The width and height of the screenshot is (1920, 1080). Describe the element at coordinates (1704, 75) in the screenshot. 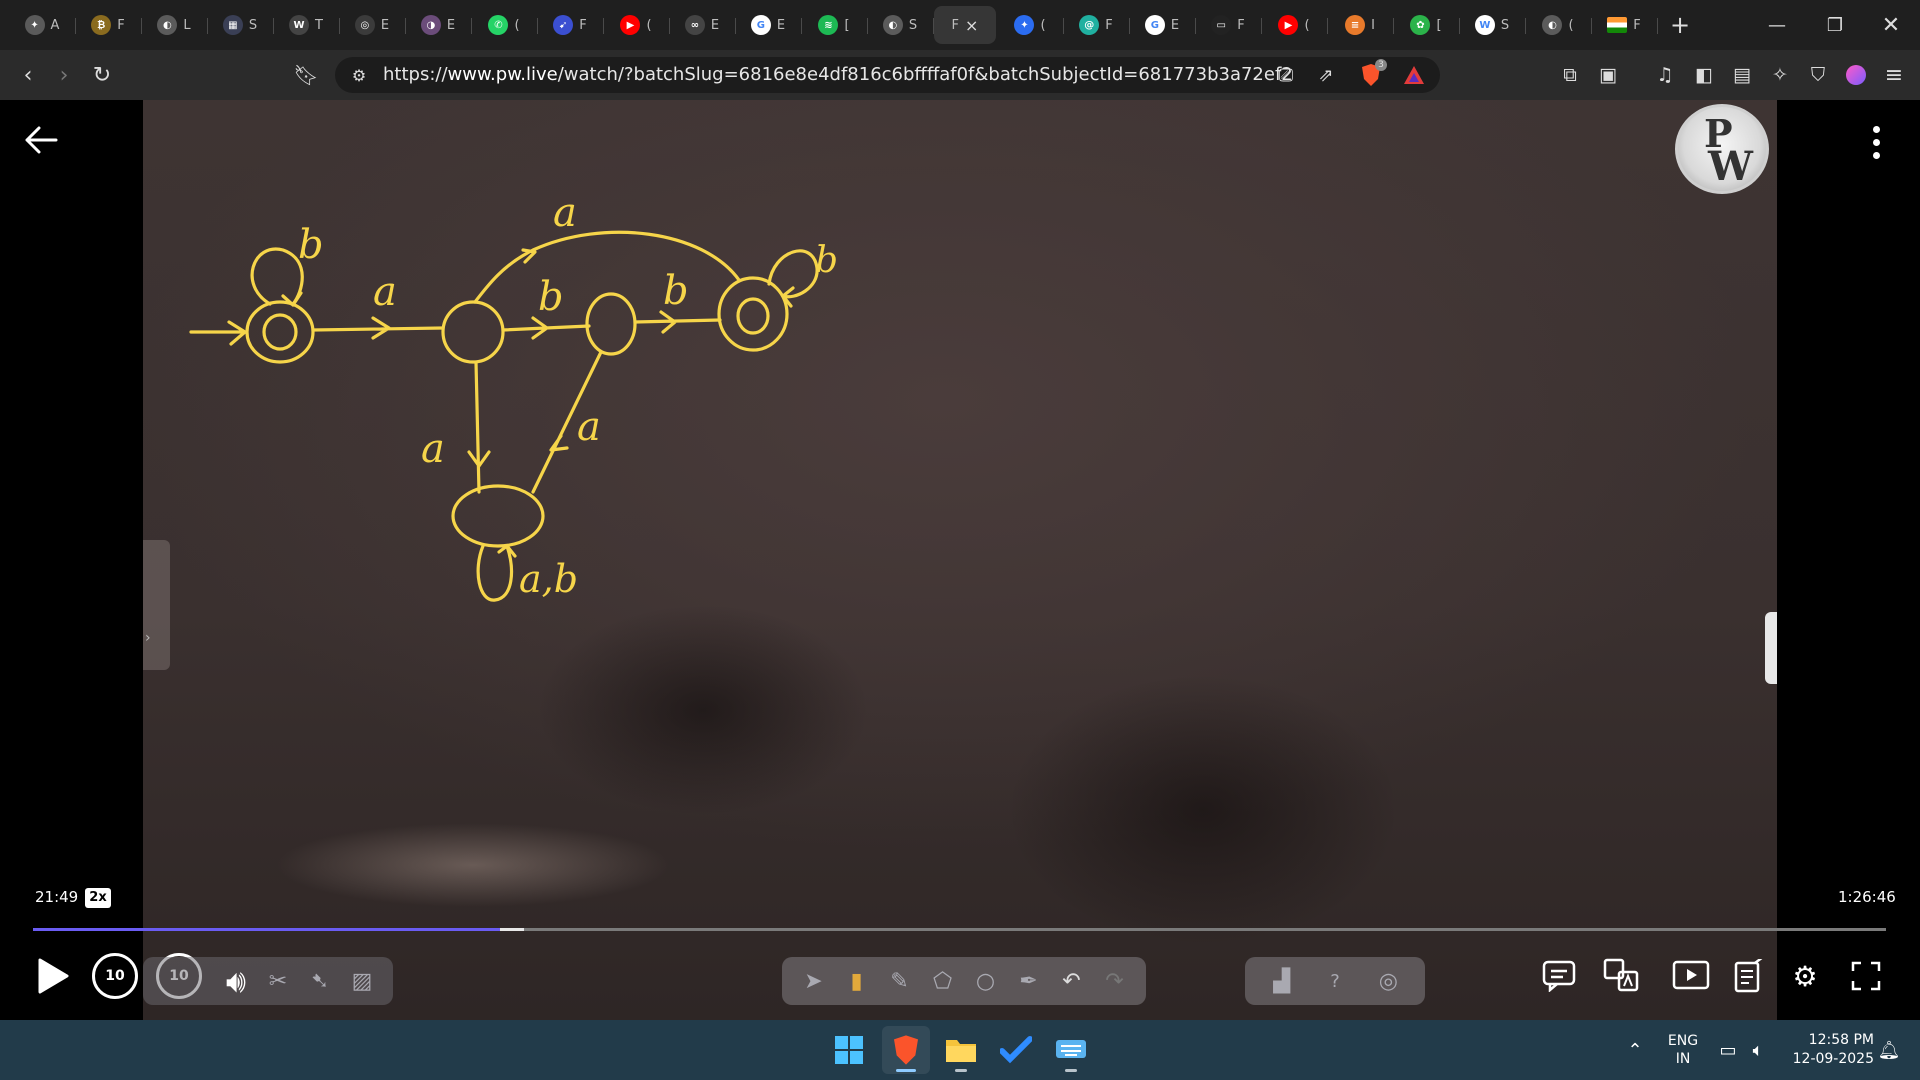

I see `sidebar-icon: ◧` at that location.